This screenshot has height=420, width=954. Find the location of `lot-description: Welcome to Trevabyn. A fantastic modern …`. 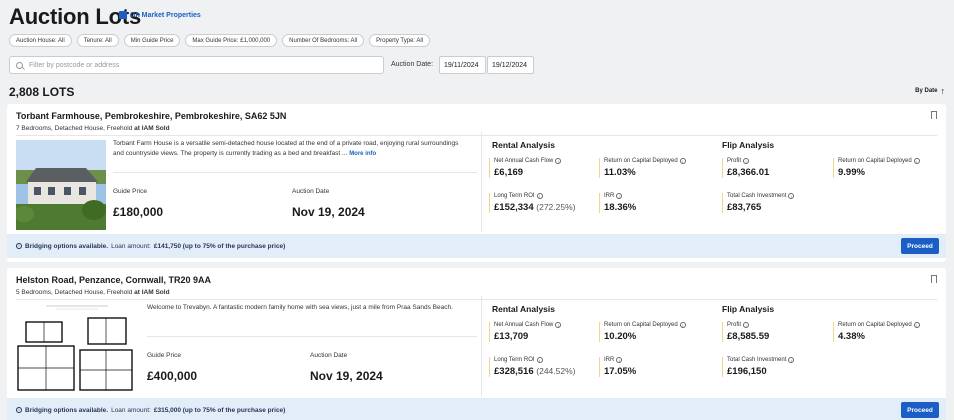

lot-description: Welcome to Trevabyn. A fantastic modern … is located at coordinates (300, 307).